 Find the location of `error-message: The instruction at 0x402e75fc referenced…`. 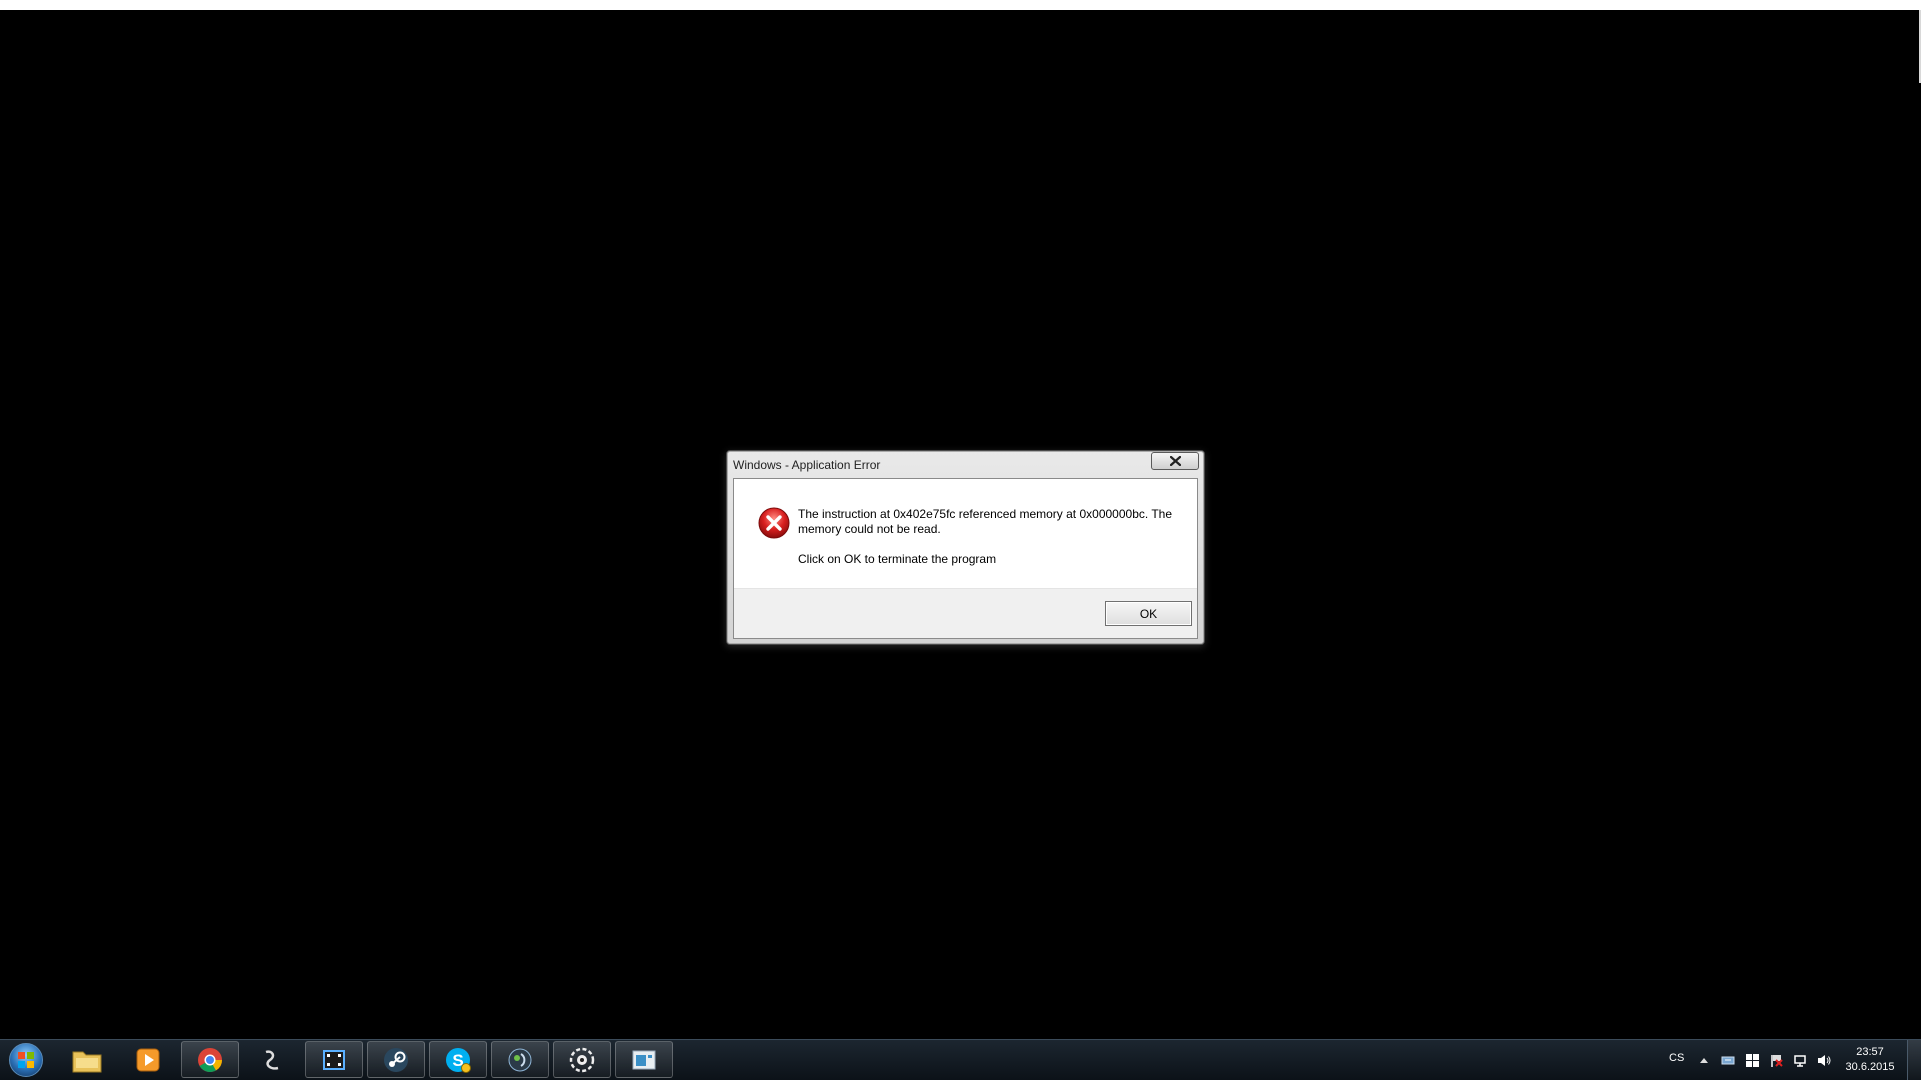

error-message: The instruction at 0x402e75fc referenced… is located at coordinates (990, 537).